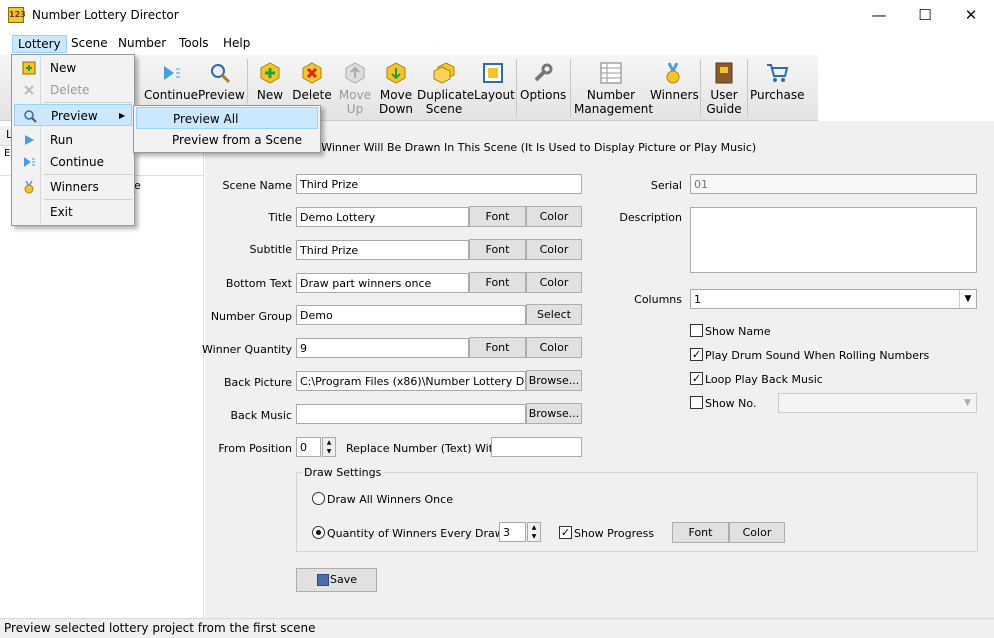  I want to click on scene-list-row: E, so click(7, 153).